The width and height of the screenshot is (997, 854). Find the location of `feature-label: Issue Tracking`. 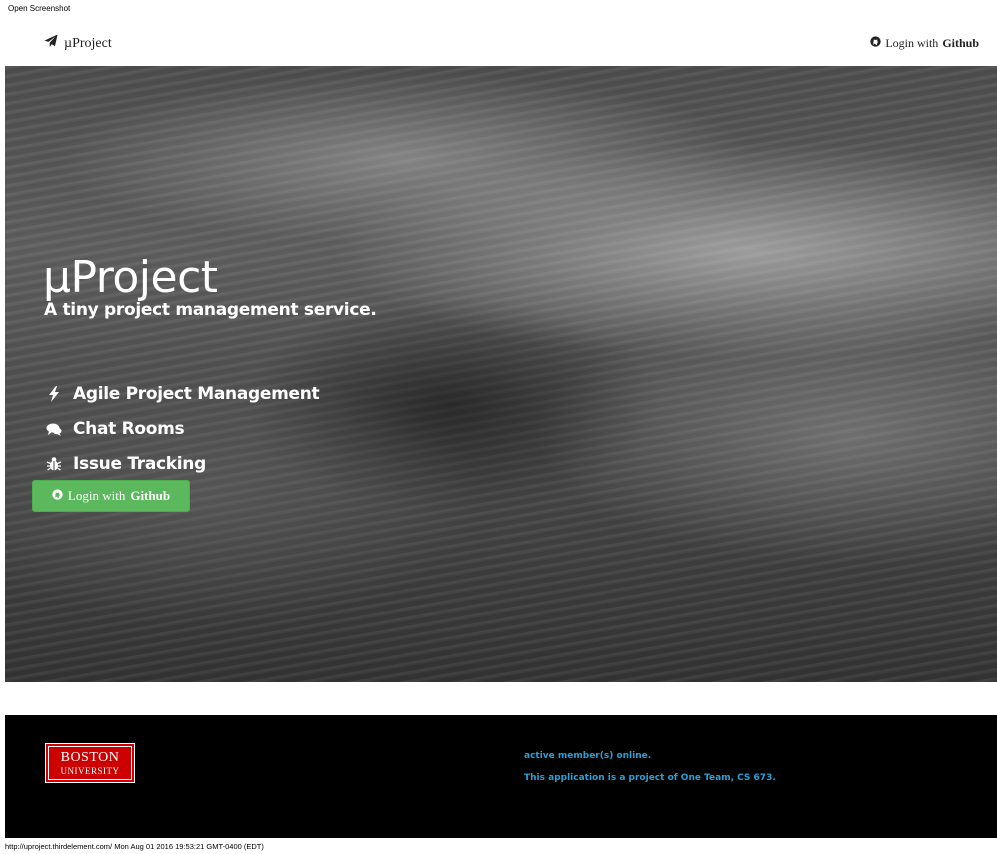

feature-label: Issue Tracking is located at coordinates (139, 463).